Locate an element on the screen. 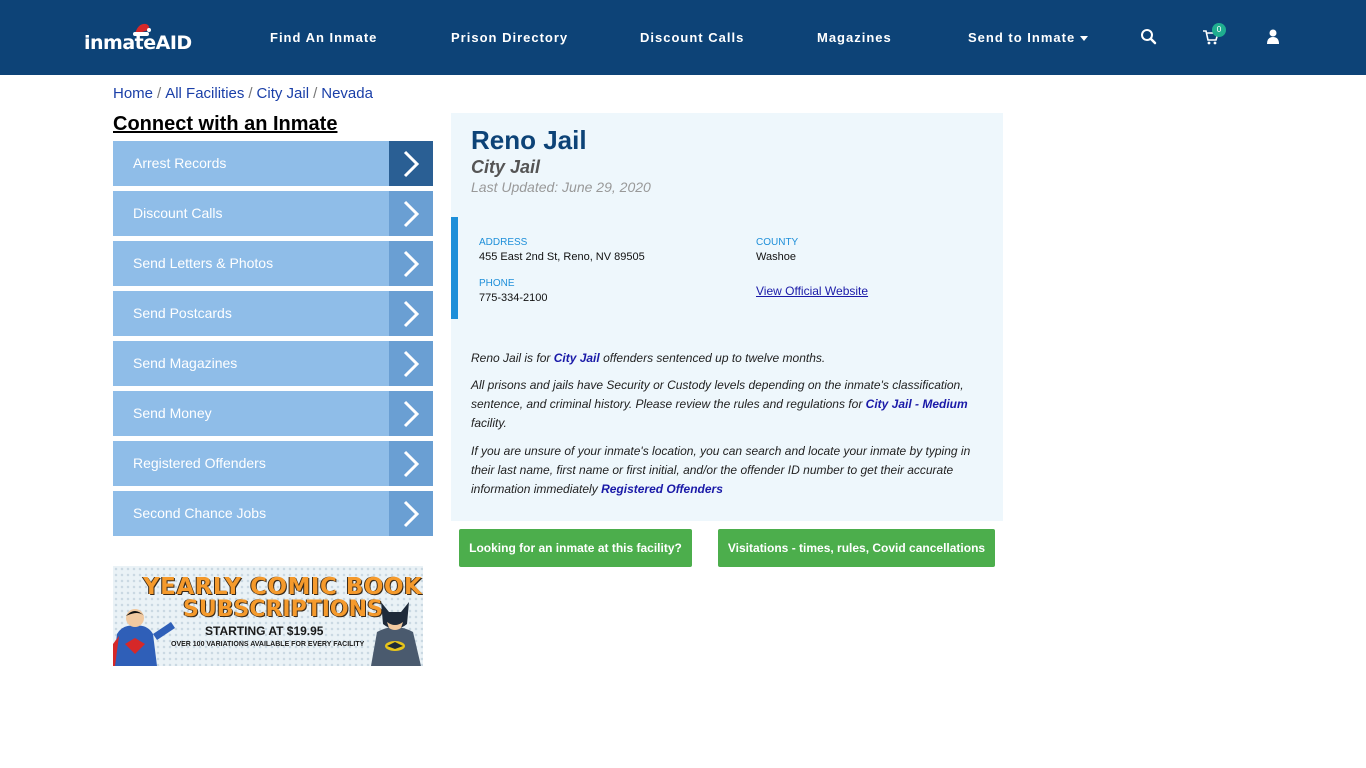 The height and width of the screenshot is (768, 1366). sidebar-item-send-magazines: Send Magazines is located at coordinates (273, 363).